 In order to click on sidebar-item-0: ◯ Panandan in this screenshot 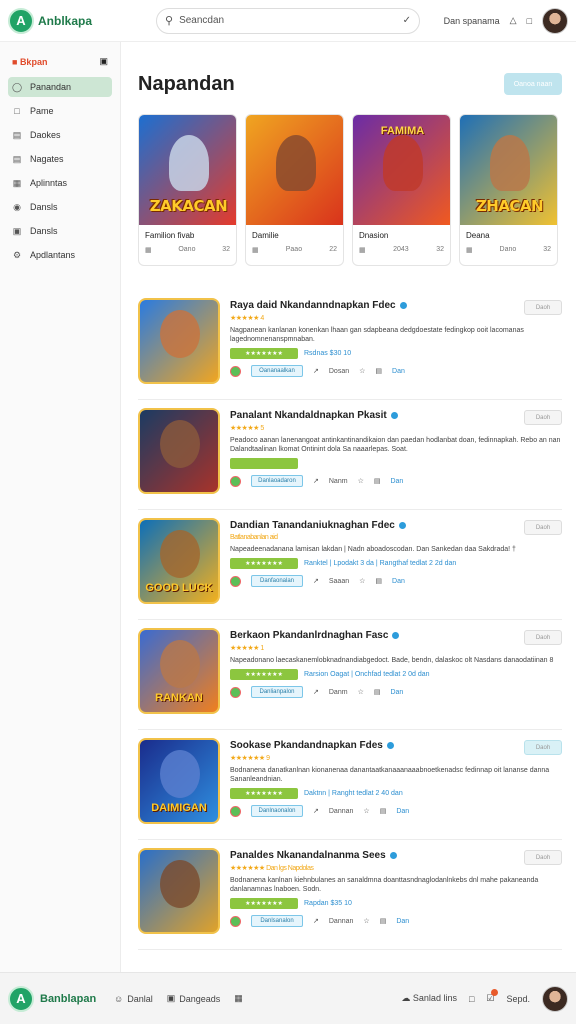, I will do `click(60, 87)`.